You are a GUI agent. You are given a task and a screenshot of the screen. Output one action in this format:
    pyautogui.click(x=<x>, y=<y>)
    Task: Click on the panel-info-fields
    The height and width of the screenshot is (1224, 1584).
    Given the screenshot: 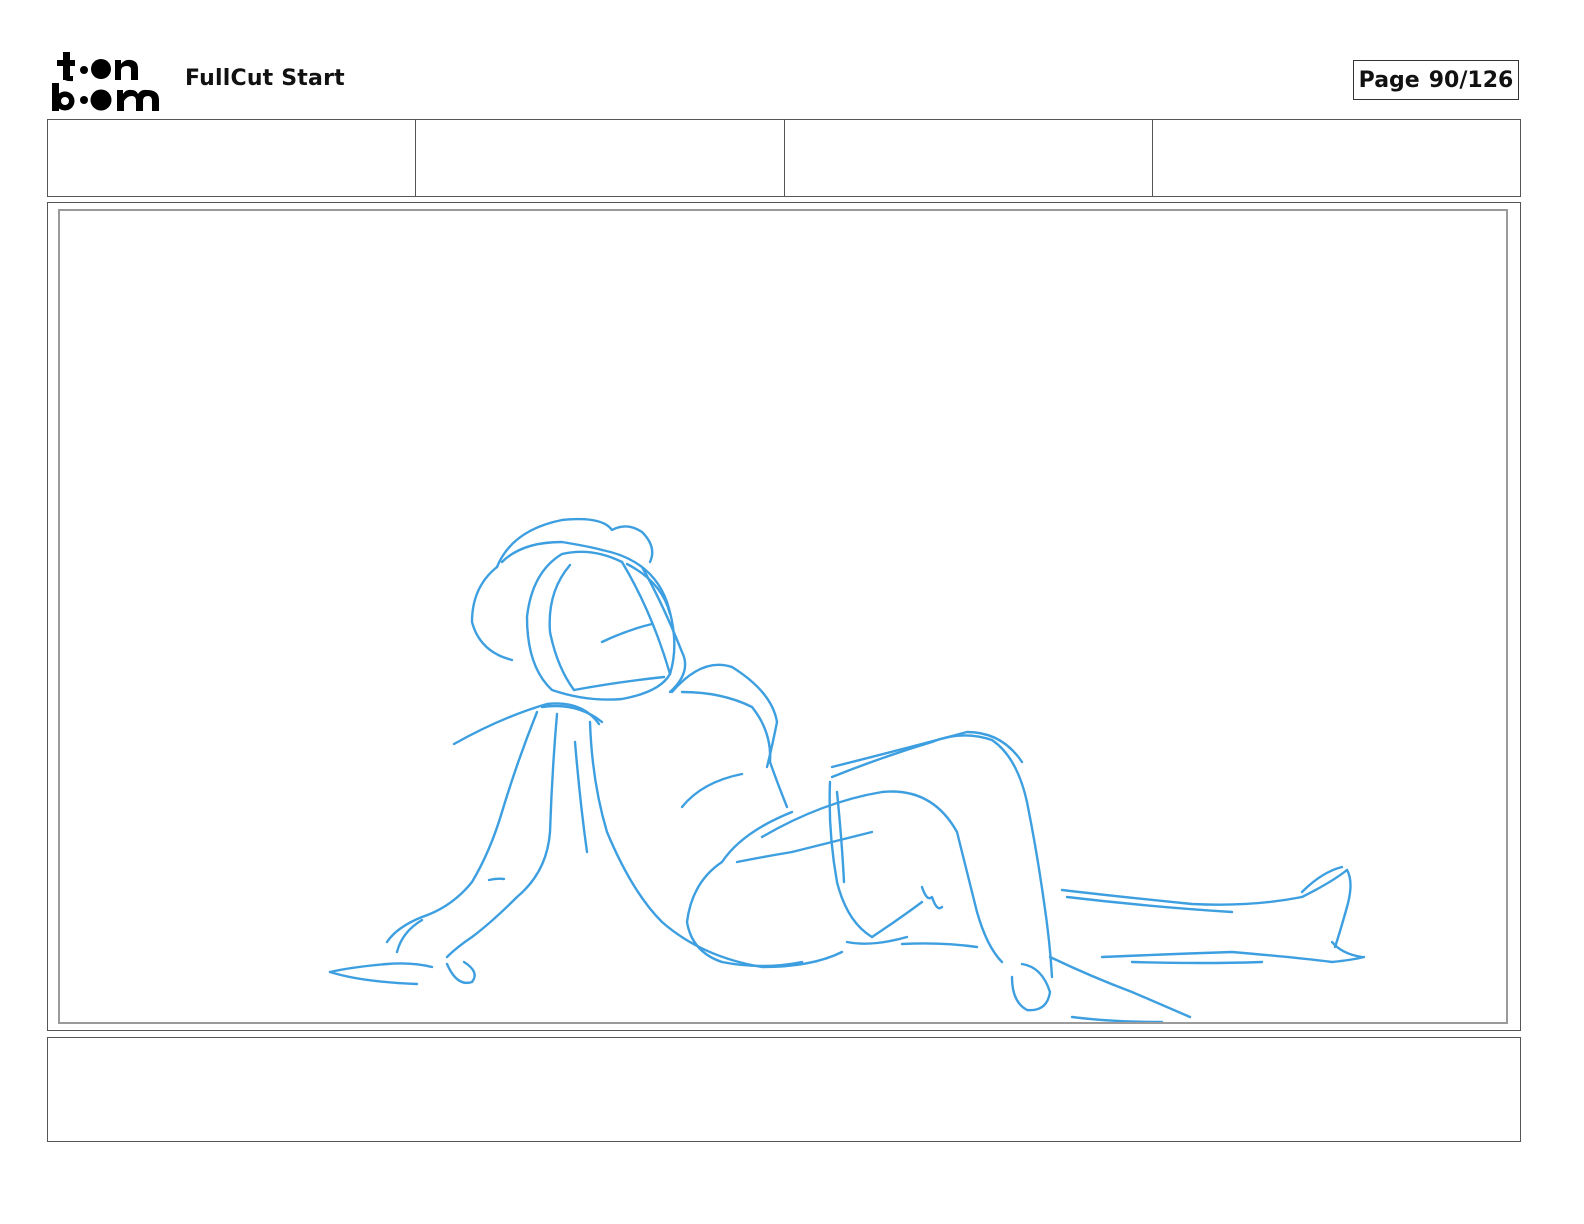 What is the action you would take?
    pyautogui.click(x=784, y=158)
    